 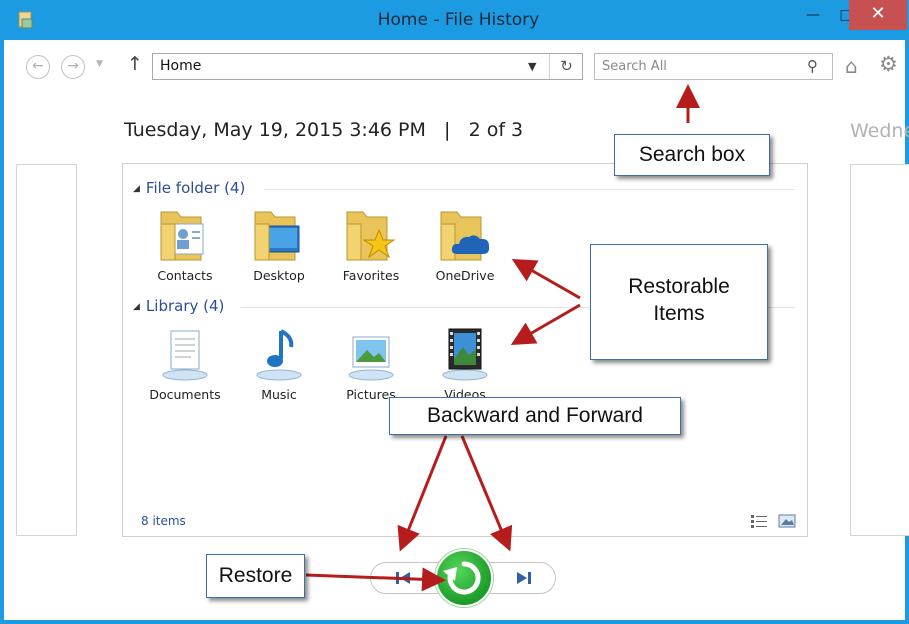 I want to click on arrow-to-folders, so click(x=546, y=279).